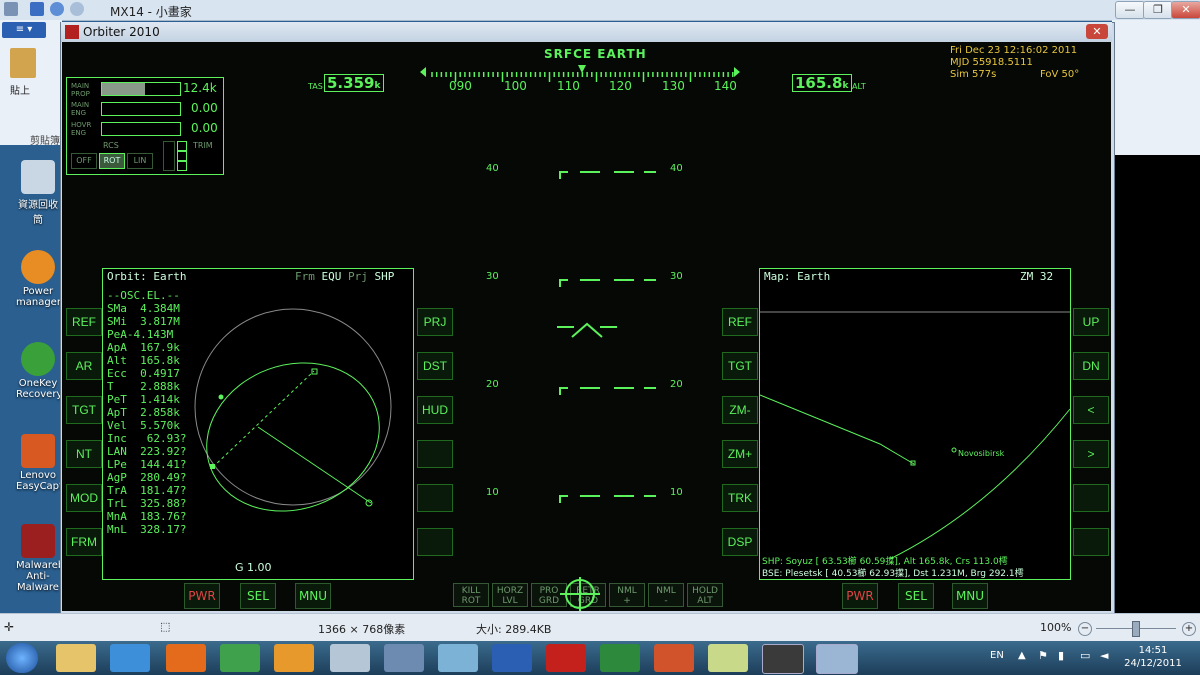 The image size is (1200, 675). Describe the element at coordinates (1130, 10) in the screenshot. I see `minimize-icon: —` at that location.